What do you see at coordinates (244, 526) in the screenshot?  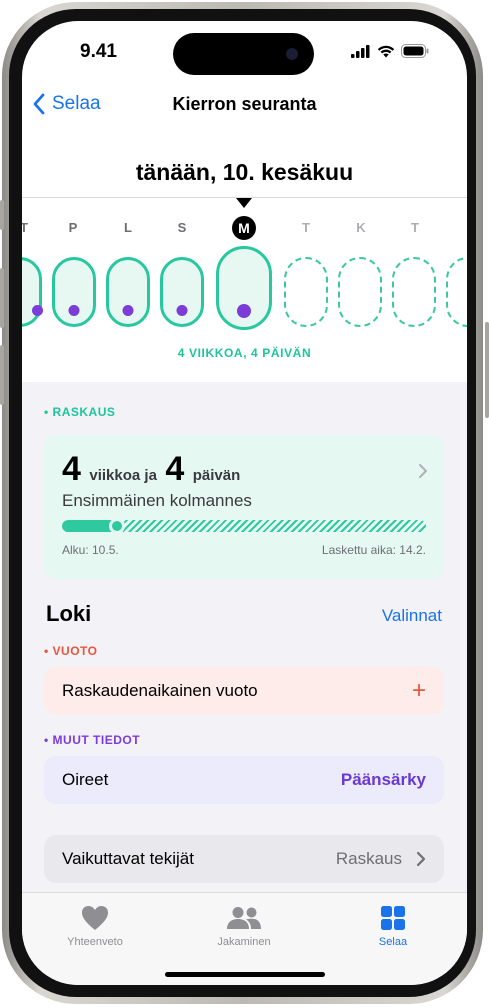 I see `pregnancy-progress-bar` at bounding box center [244, 526].